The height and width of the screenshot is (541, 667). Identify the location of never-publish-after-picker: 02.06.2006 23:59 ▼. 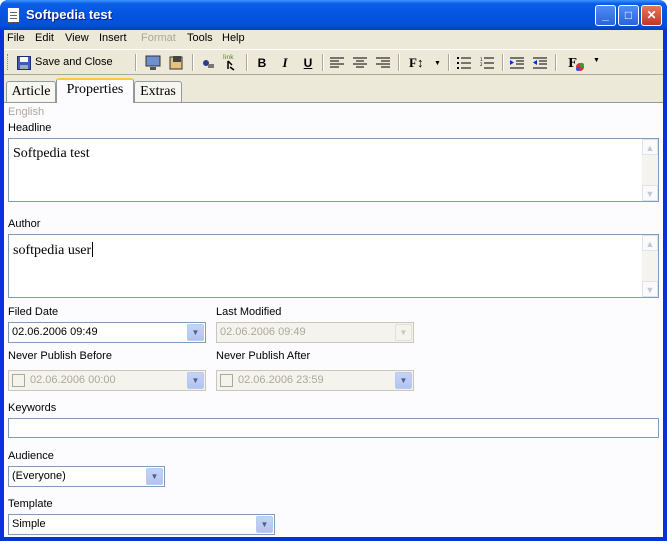
(315, 380).